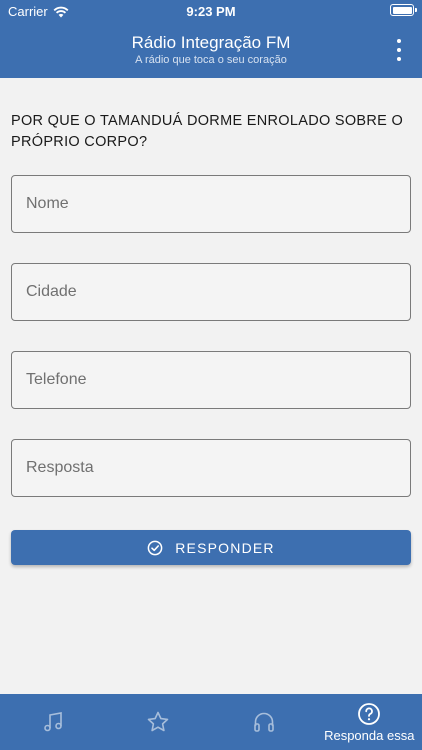  I want to click on answer-field-container, so click(211, 468).